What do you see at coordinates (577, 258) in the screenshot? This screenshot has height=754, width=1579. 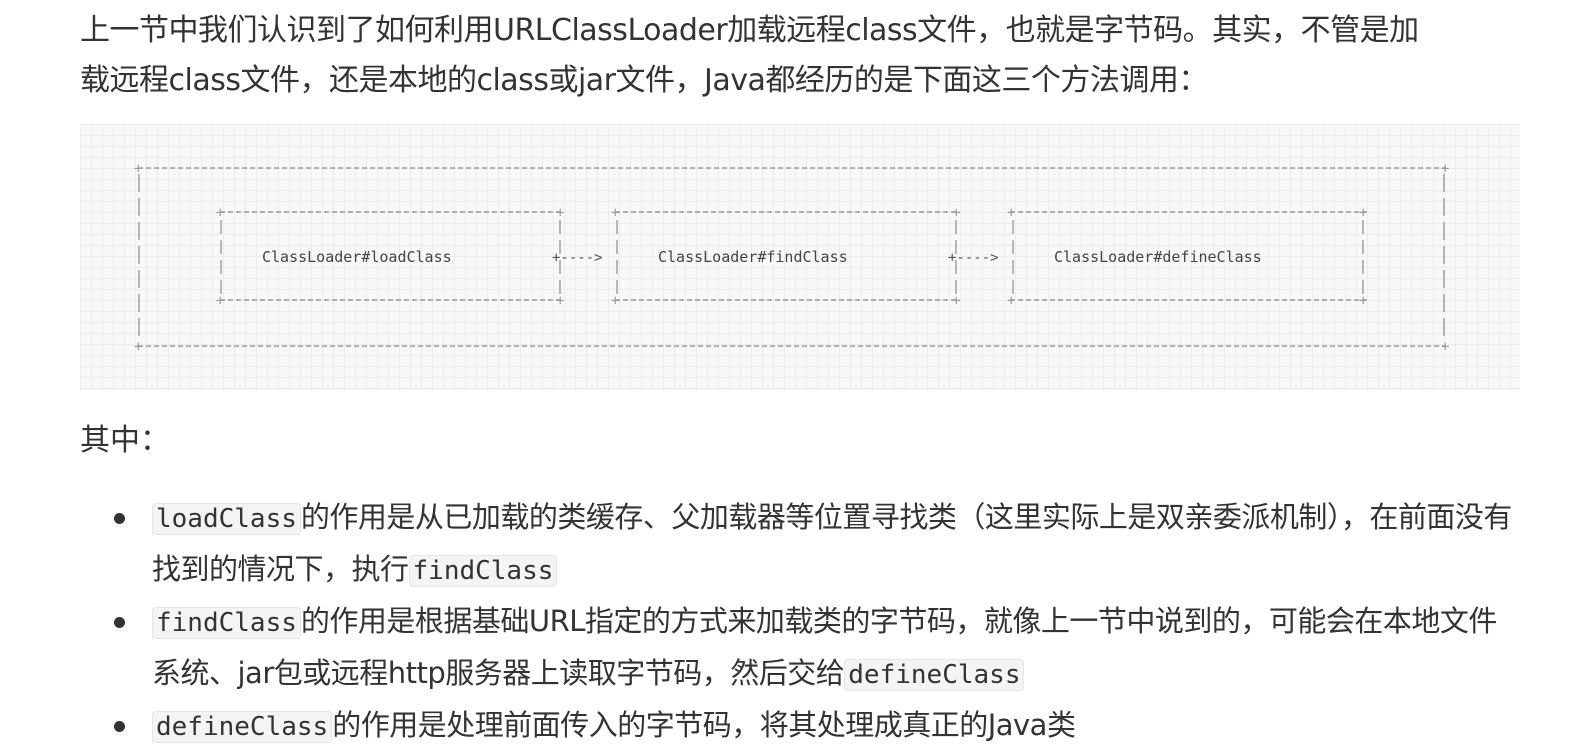 I see `arrow-1: +---->` at bounding box center [577, 258].